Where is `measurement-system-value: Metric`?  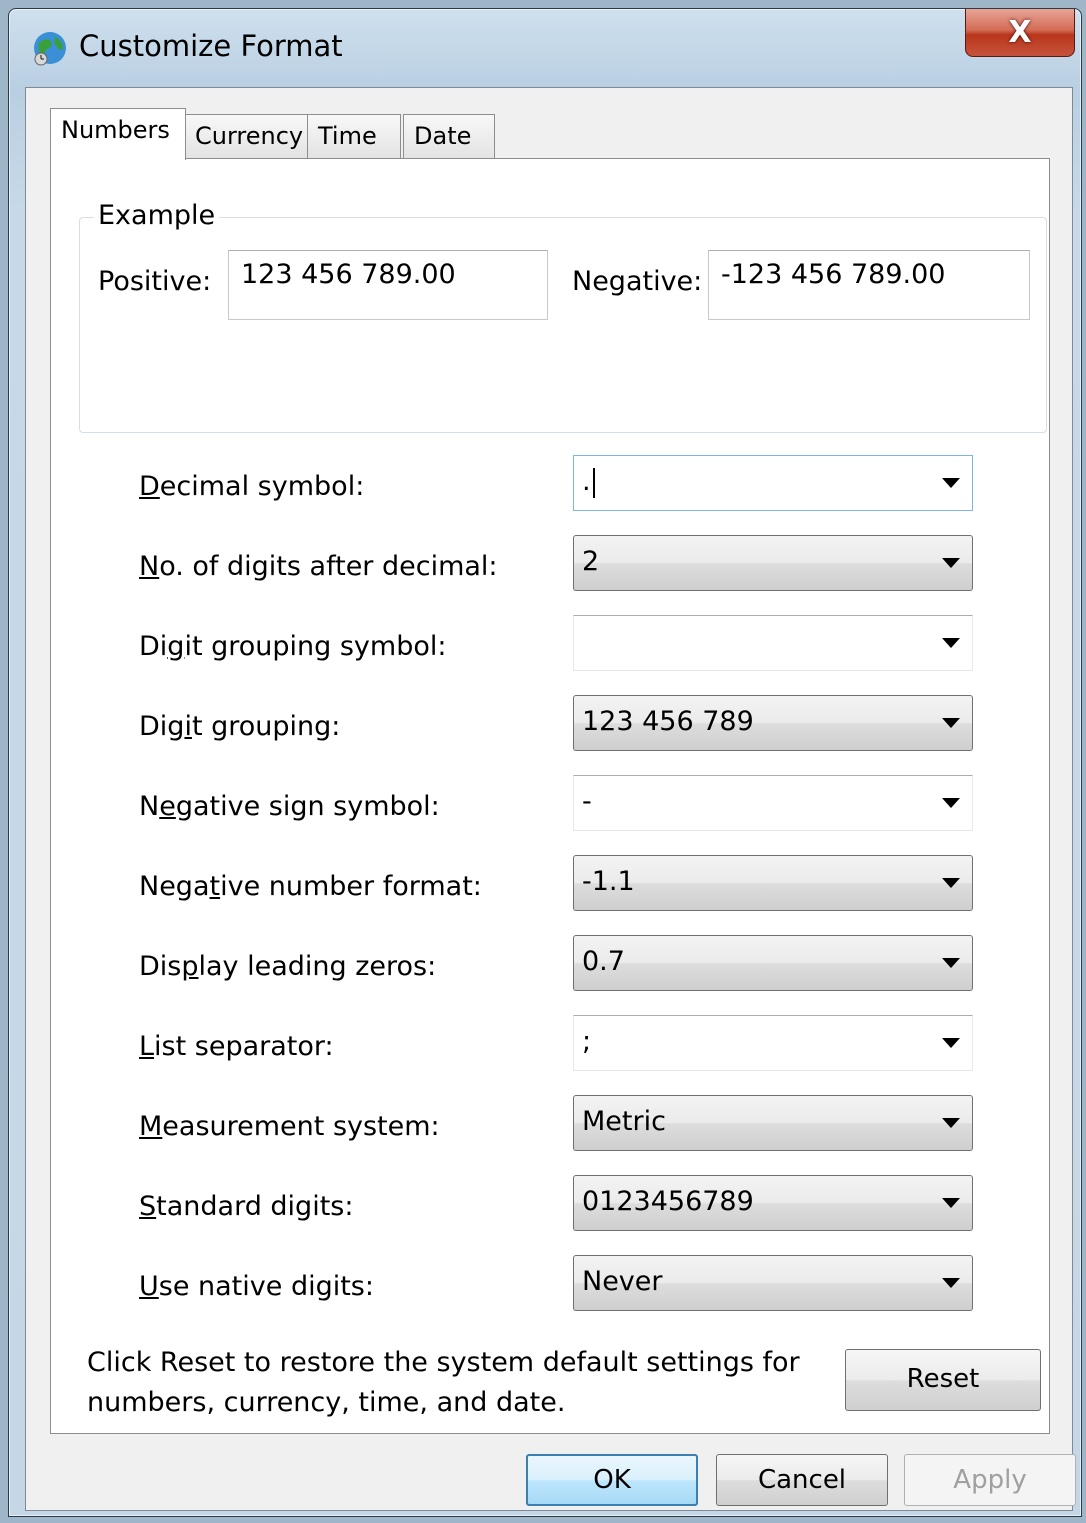 measurement-system-value: Metric is located at coordinates (624, 1121).